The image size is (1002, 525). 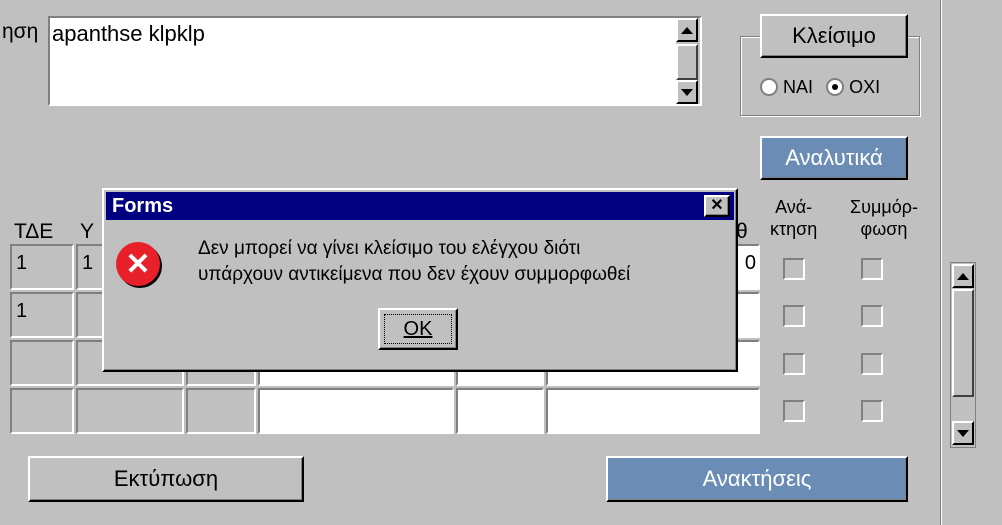 I want to click on close-icon: ✕, so click(x=717, y=205).